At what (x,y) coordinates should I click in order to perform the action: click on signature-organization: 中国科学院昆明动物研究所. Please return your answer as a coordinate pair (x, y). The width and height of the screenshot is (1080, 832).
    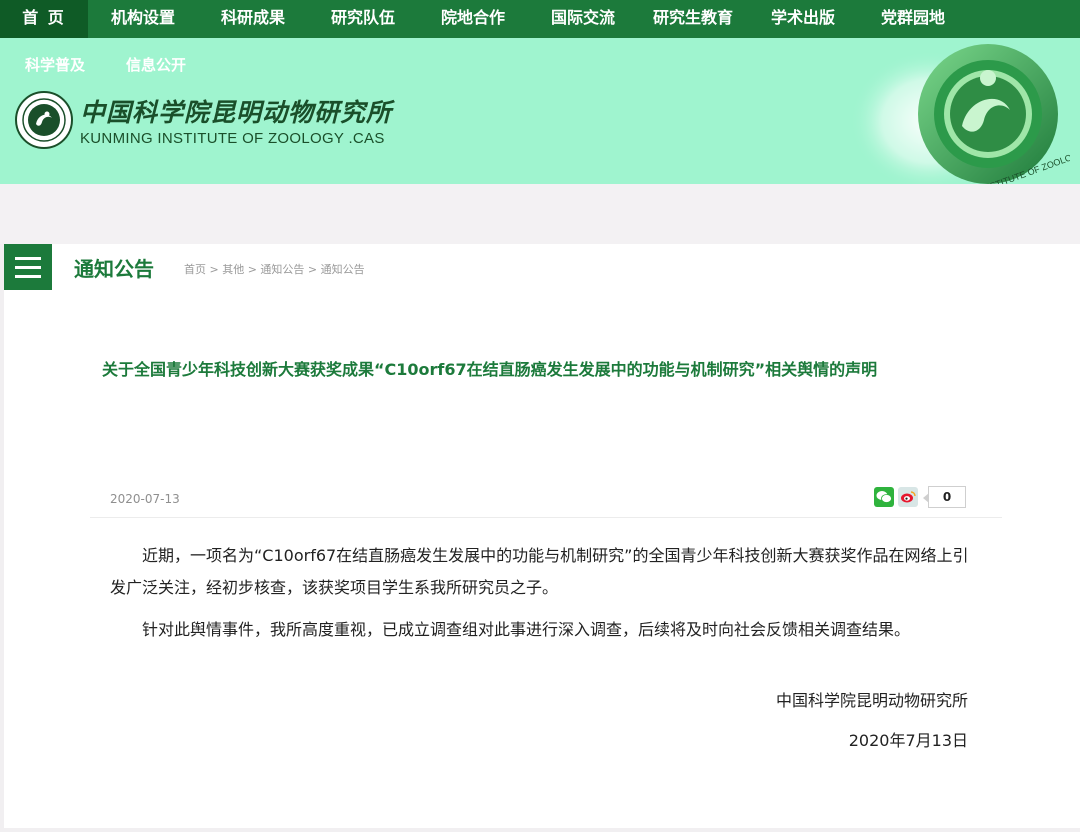
    Looking at the image, I should click on (871, 700).